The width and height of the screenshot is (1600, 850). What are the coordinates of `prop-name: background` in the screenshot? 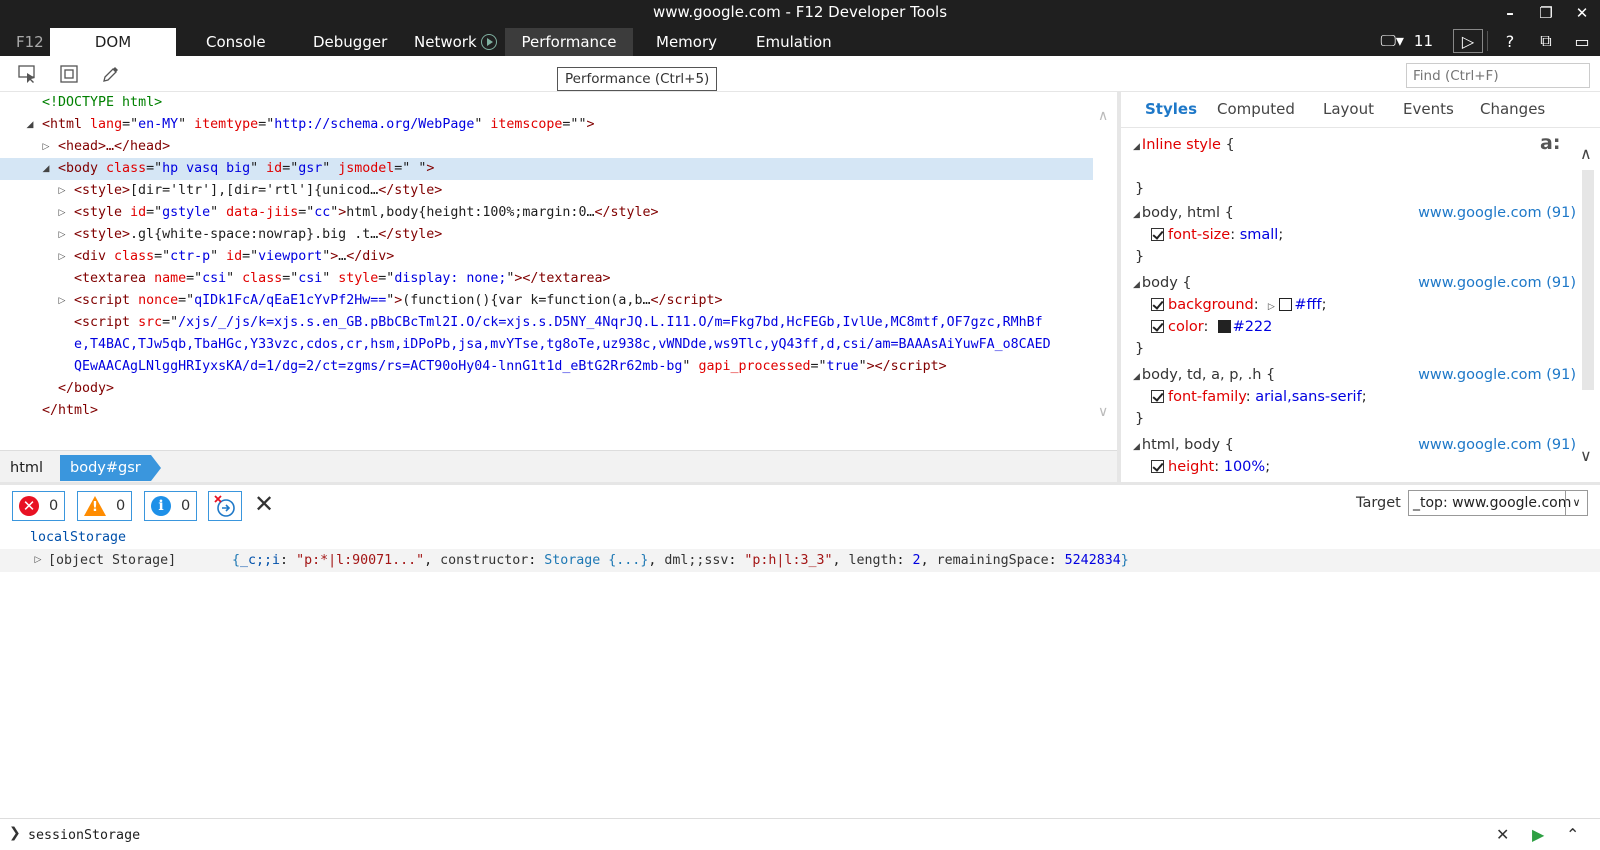 It's located at (1211, 305).